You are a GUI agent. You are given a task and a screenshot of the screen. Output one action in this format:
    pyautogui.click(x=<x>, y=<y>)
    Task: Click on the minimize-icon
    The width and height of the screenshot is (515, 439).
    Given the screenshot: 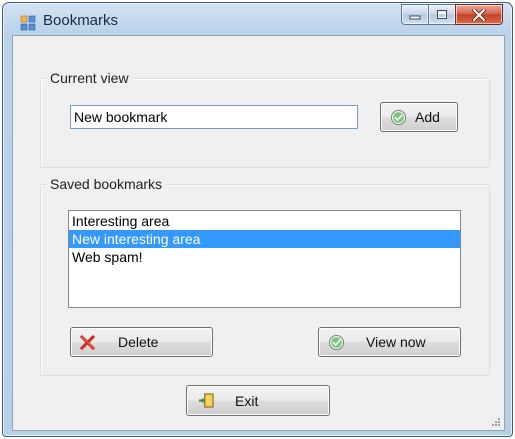 What is the action you would take?
    pyautogui.click(x=415, y=17)
    